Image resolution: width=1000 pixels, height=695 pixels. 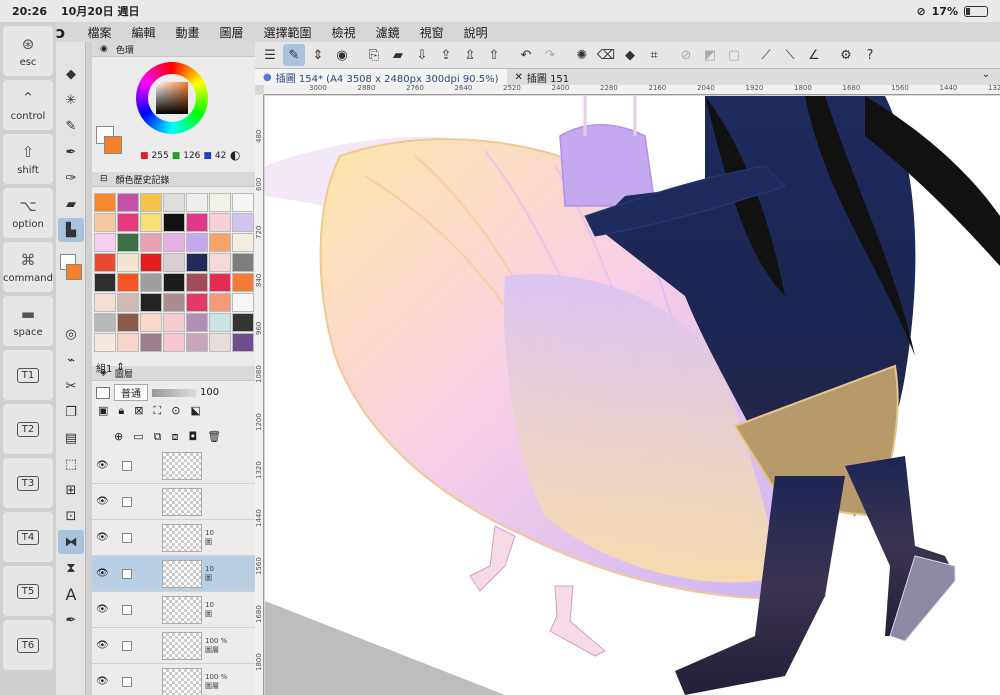 I want to click on lock-transparency-icon: ⊠, so click(x=138, y=411).